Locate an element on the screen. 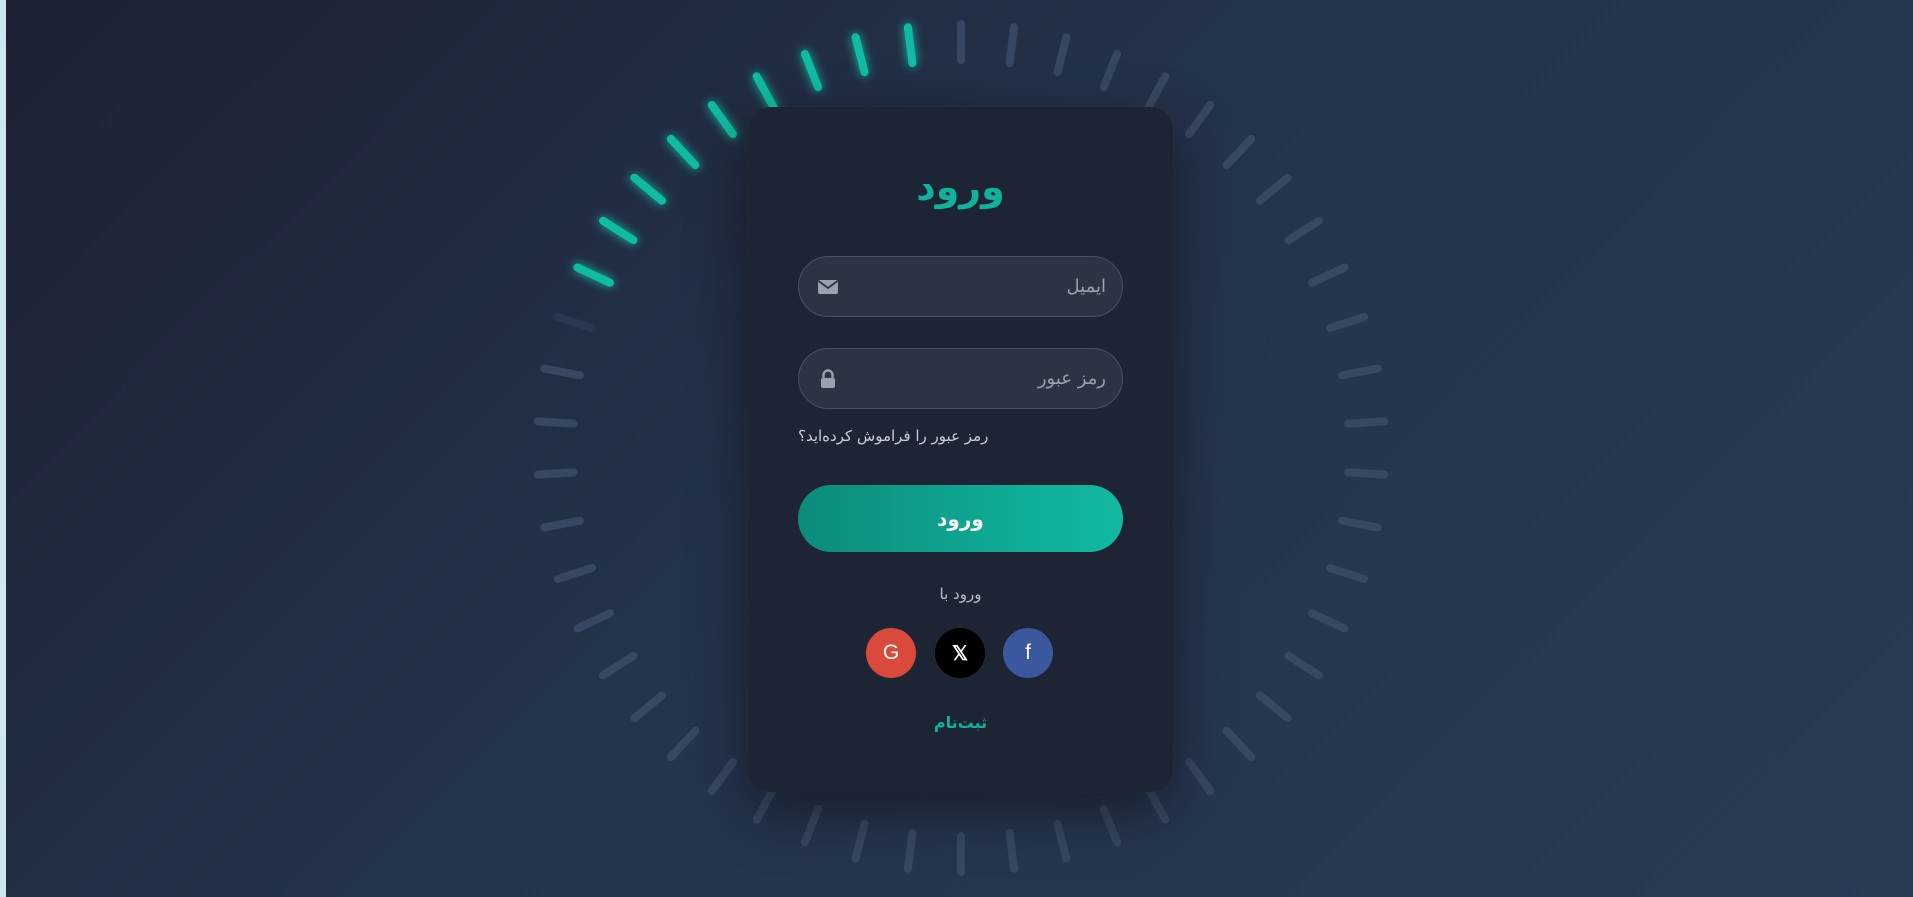 This screenshot has width=1913, height=897. email-field is located at coordinates (960, 286).